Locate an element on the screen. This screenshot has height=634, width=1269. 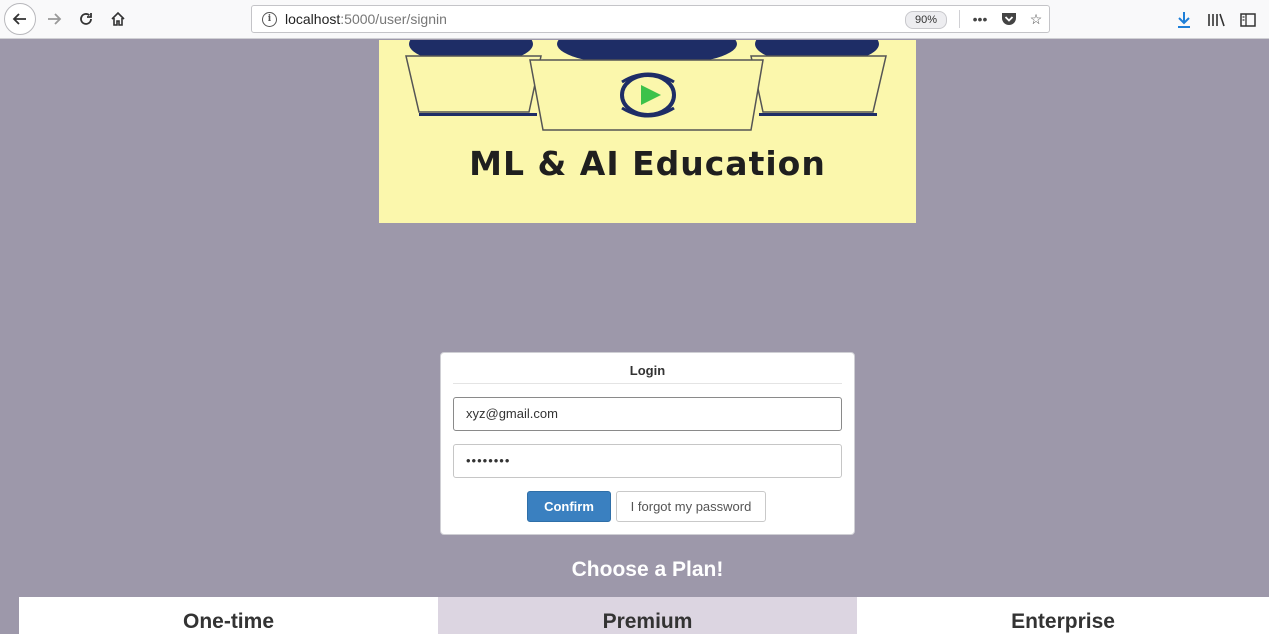
url-text: localhost:5000/user/signin is located at coordinates (366, 19).